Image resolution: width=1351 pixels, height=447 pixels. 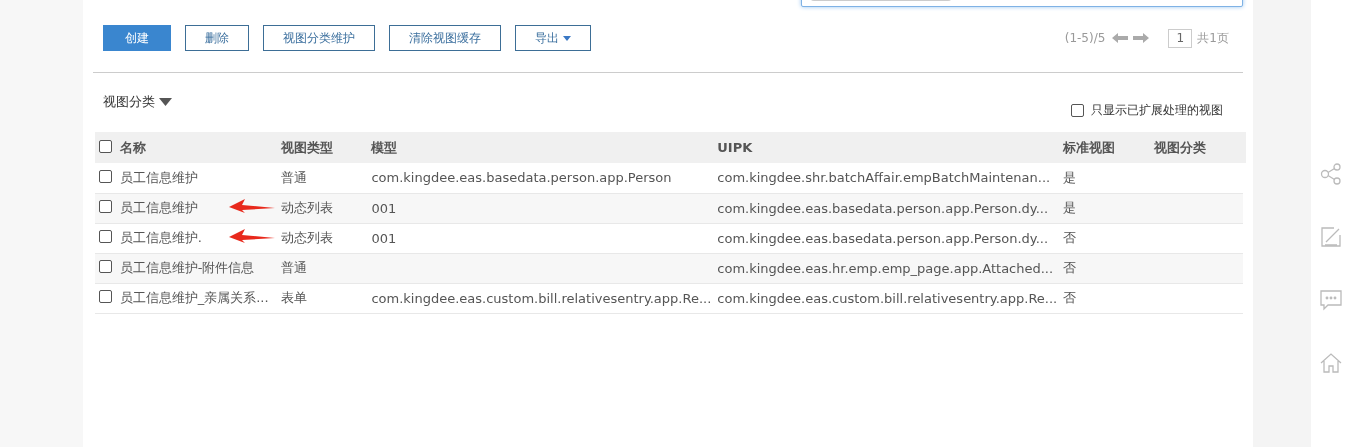 I want to click on column-header: 名称, so click(x=197, y=147).